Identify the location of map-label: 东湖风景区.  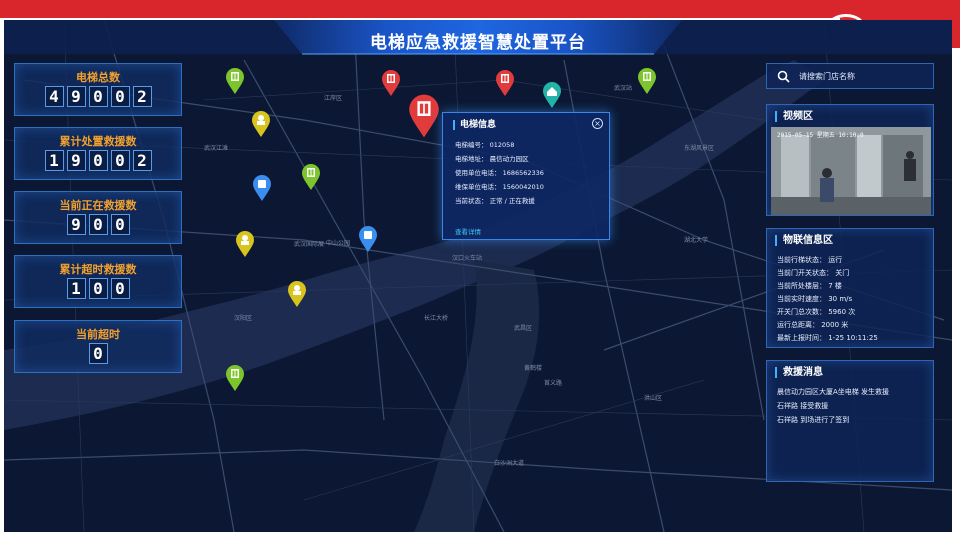
(699, 148).